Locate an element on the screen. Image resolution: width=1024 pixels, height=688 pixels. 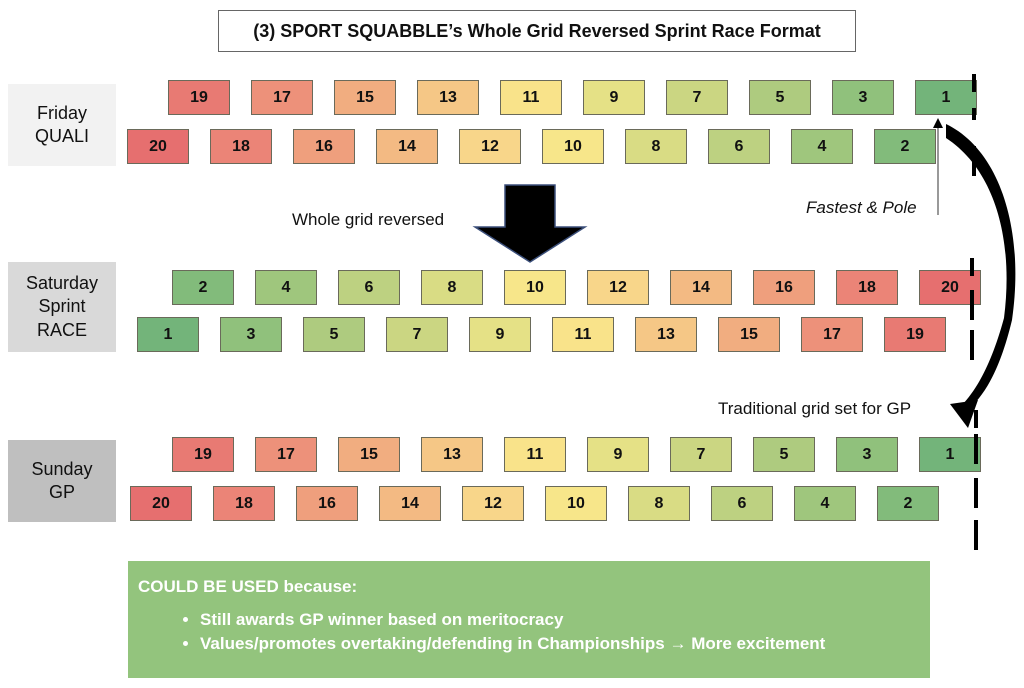
grid-slot-friday-p12: 12 is located at coordinates (490, 146).